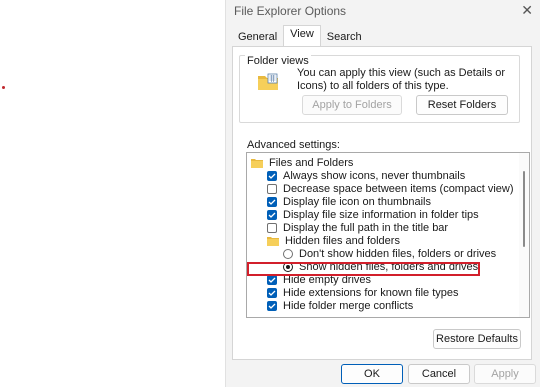  I want to click on option-label: Display the full path in the title bar, so click(366, 227).